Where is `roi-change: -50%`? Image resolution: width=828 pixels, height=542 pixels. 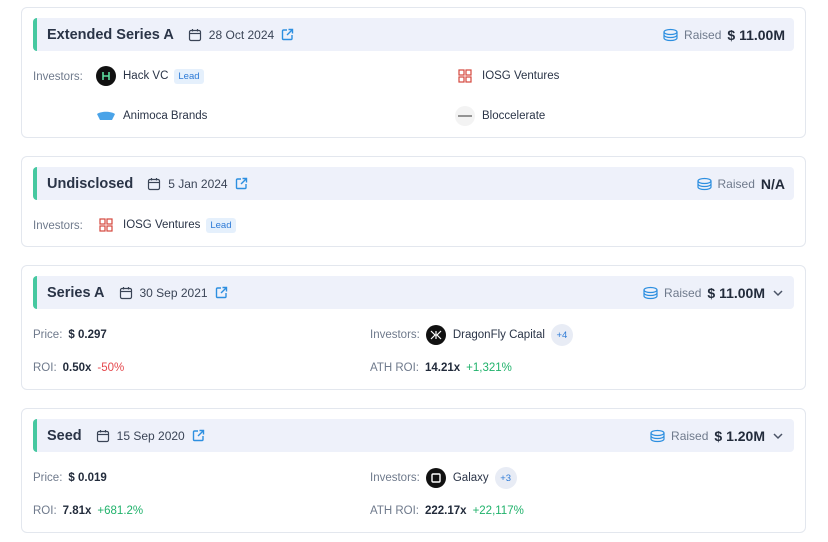
roi-change: -50% is located at coordinates (111, 368).